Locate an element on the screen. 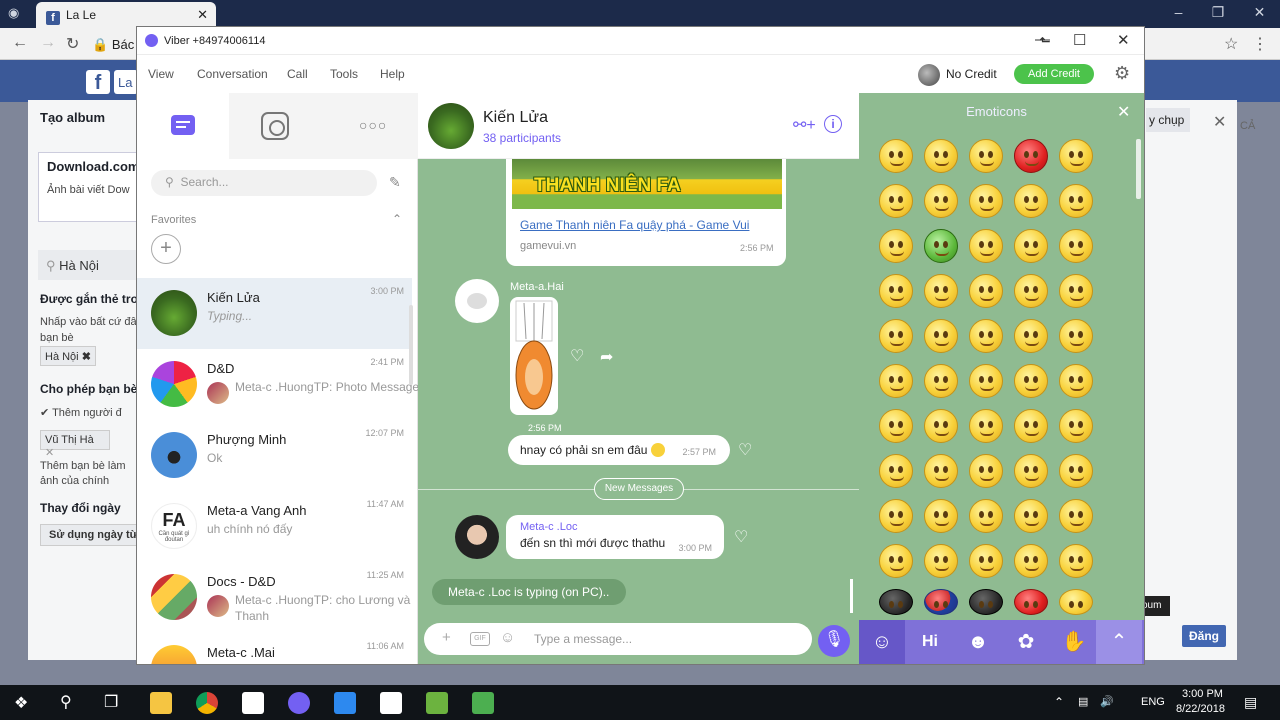 The image size is (1280, 720). menu-view: View is located at coordinates (161, 74).